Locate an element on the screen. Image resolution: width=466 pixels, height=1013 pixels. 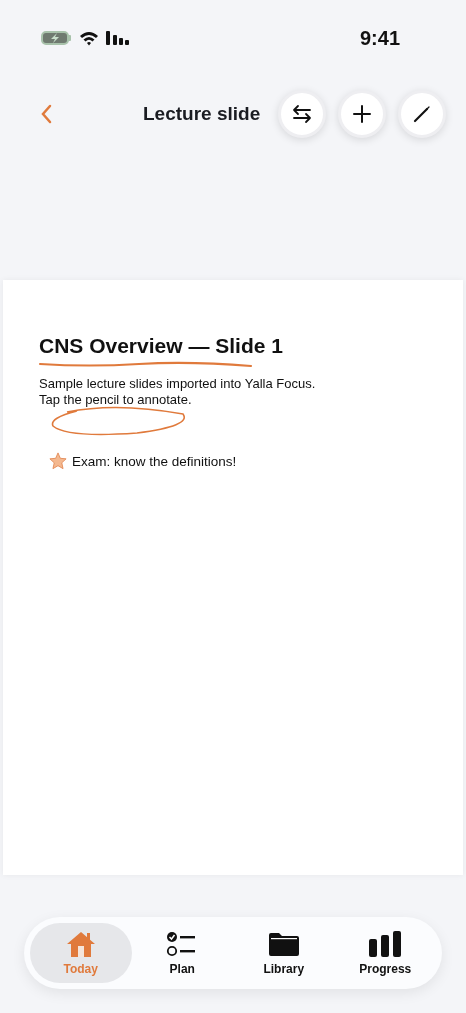
pencil-icon is located at coordinates (422, 114).